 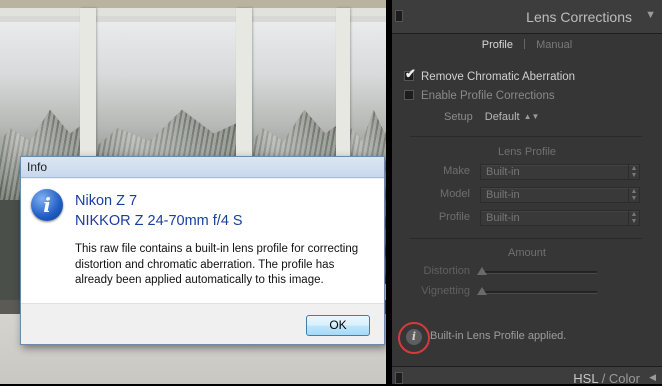 I want to click on profile-value: Built-in, so click(x=503, y=218).